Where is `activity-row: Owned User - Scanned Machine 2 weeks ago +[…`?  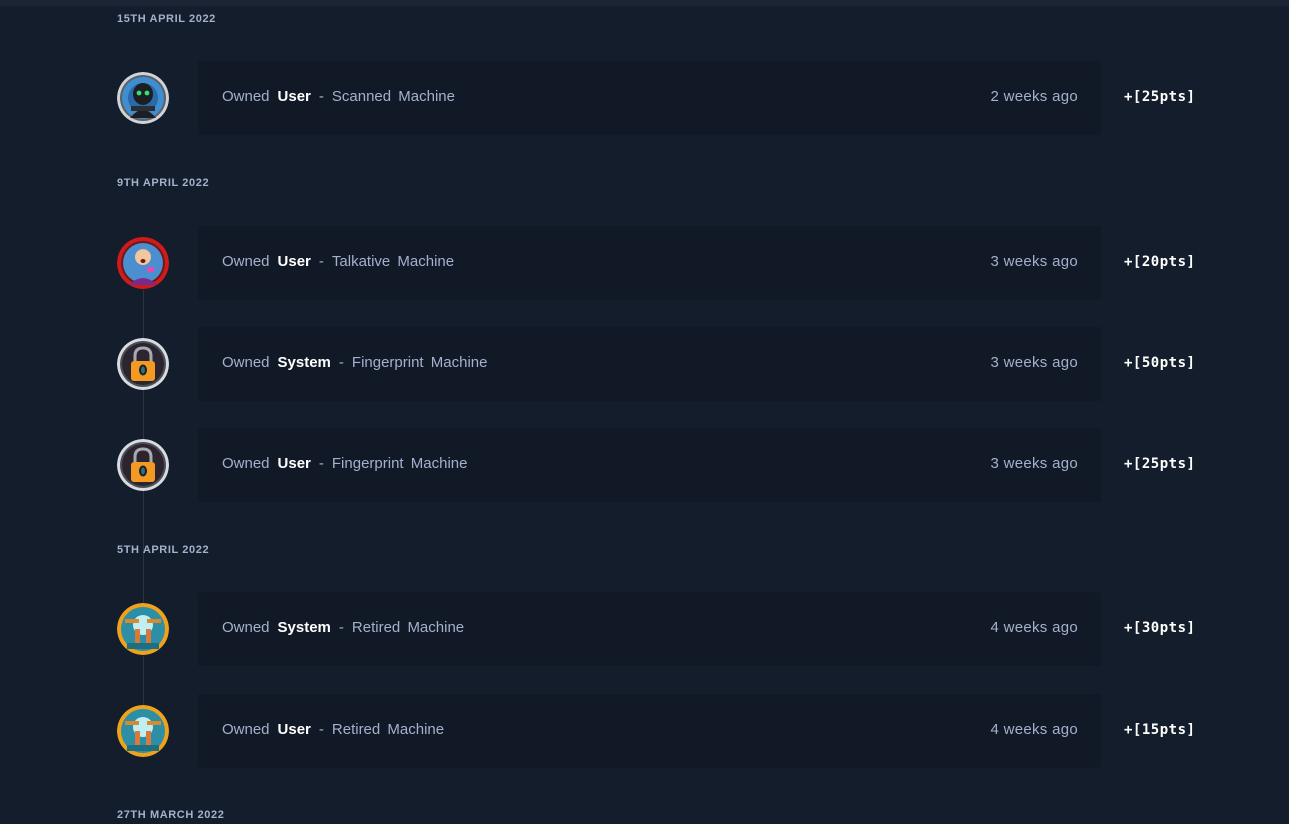 activity-row: Owned User - Scanned Machine 2 weeks ago +[… is located at coordinates (667, 98).